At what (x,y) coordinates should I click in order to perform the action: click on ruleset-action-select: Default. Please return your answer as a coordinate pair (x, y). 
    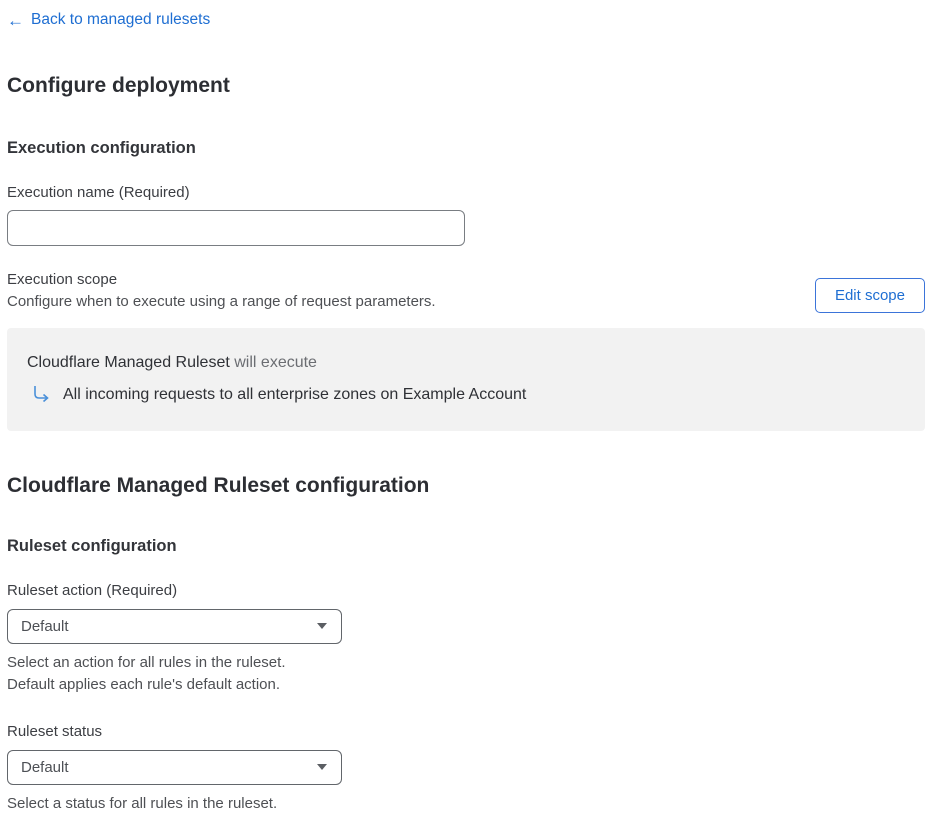
    Looking at the image, I should click on (174, 626).